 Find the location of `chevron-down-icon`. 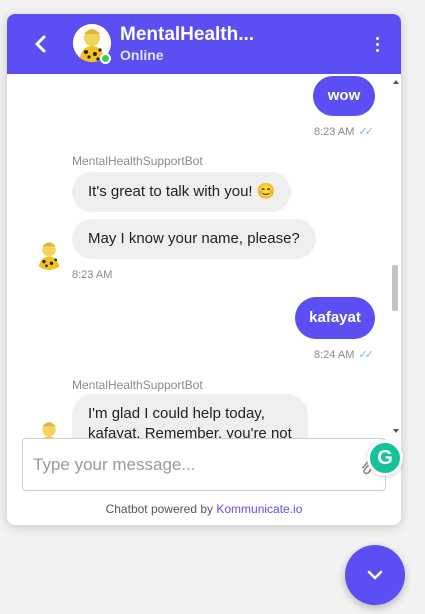

chevron-down-icon is located at coordinates (375, 575).